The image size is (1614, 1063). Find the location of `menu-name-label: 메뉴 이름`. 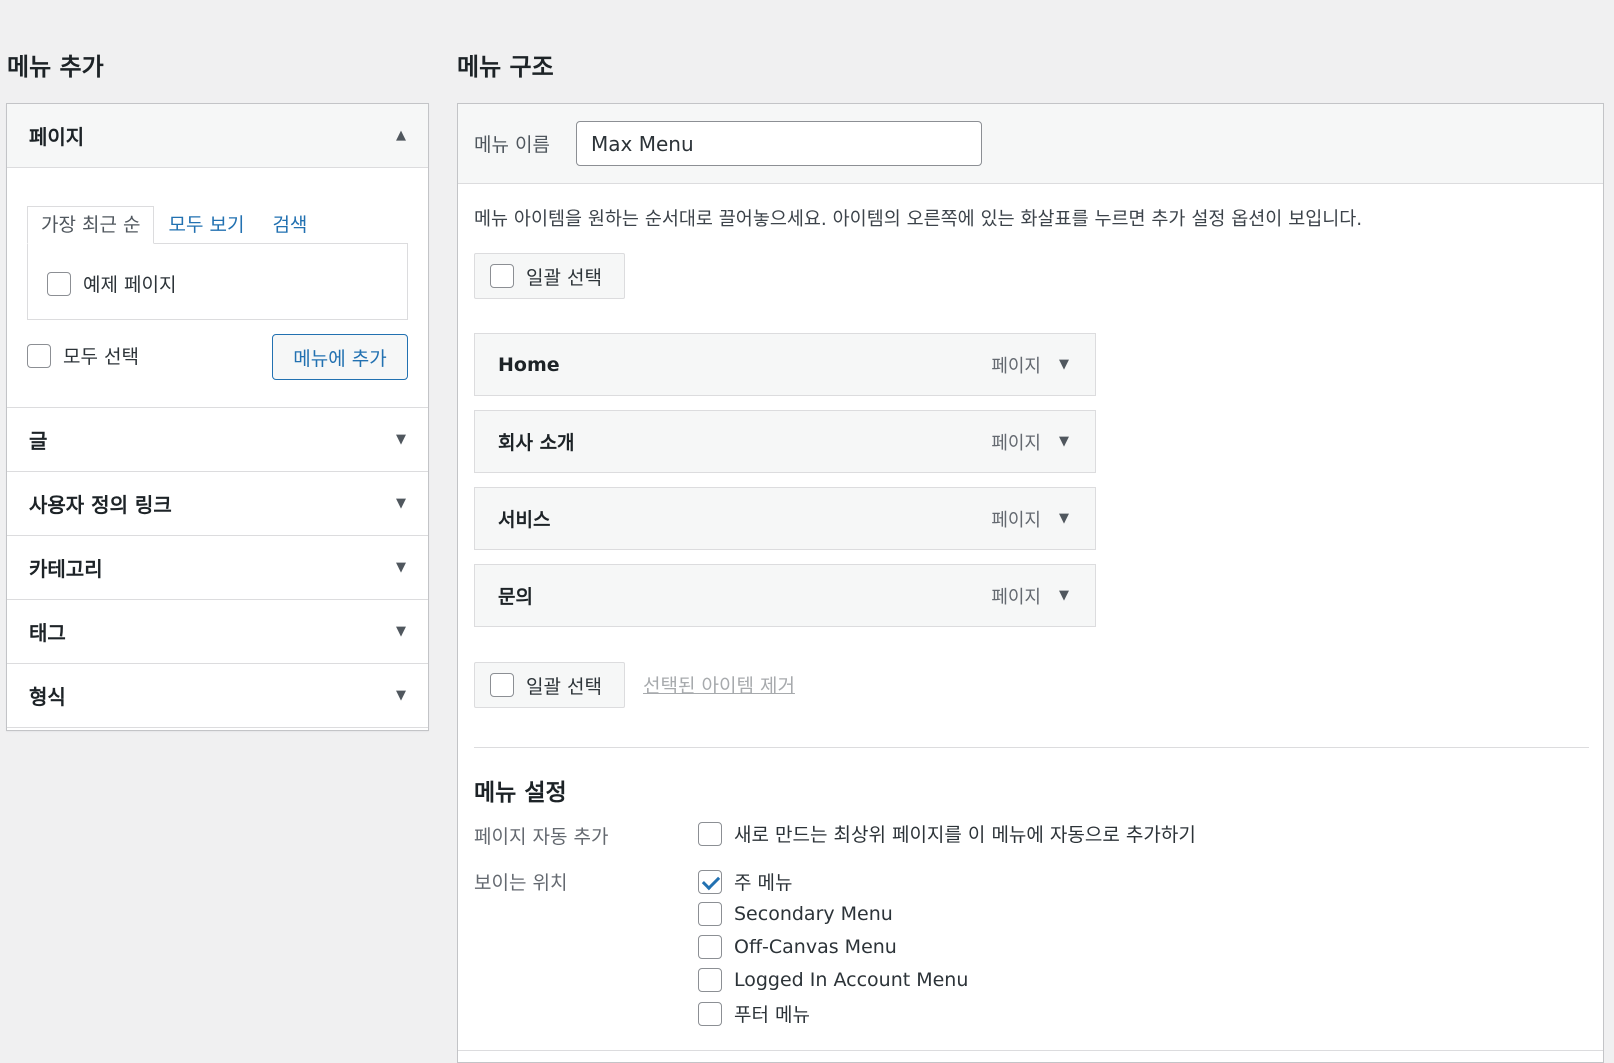

menu-name-label: 메뉴 이름 is located at coordinates (512, 145).